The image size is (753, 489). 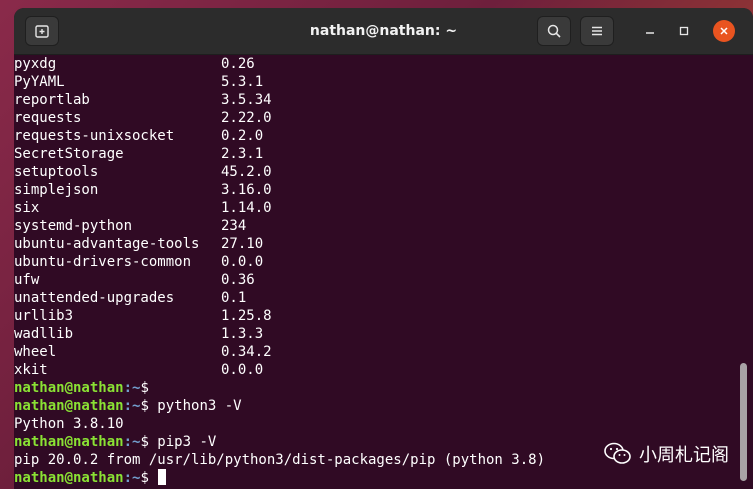 I want to click on maximize-icon, so click(x=684, y=31).